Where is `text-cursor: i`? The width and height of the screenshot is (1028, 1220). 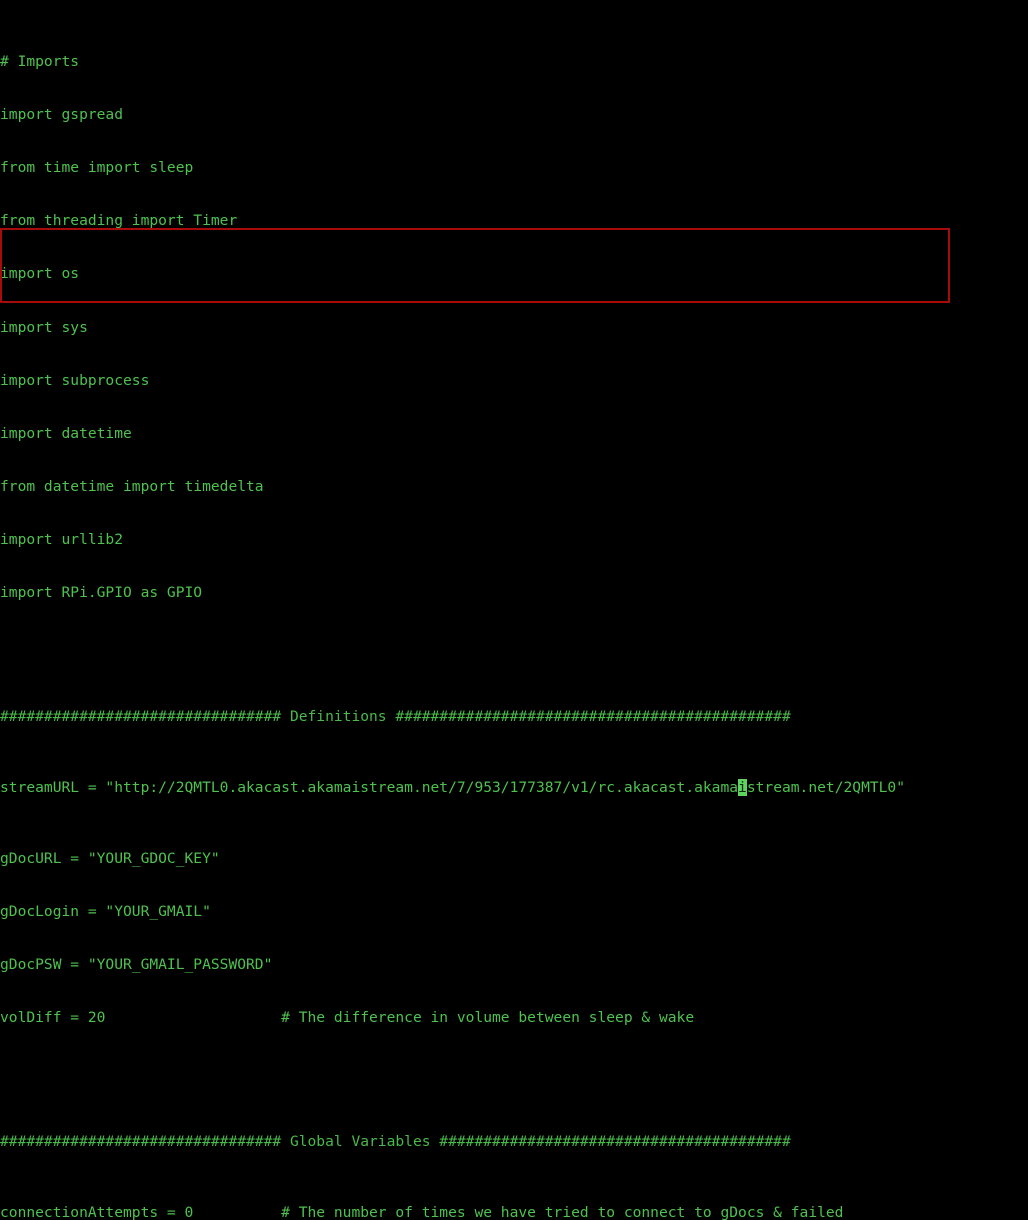
text-cursor: i is located at coordinates (742, 787).